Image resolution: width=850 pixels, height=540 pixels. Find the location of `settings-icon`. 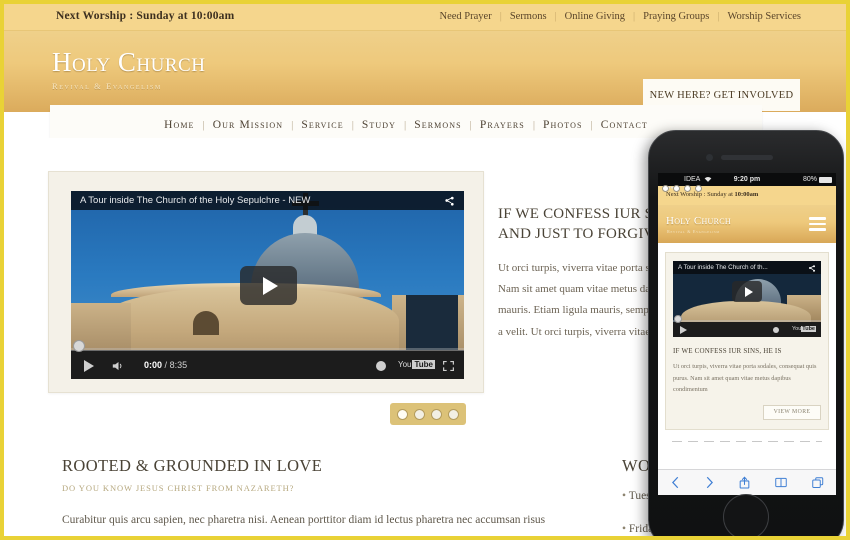

settings-icon is located at coordinates (381, 366).